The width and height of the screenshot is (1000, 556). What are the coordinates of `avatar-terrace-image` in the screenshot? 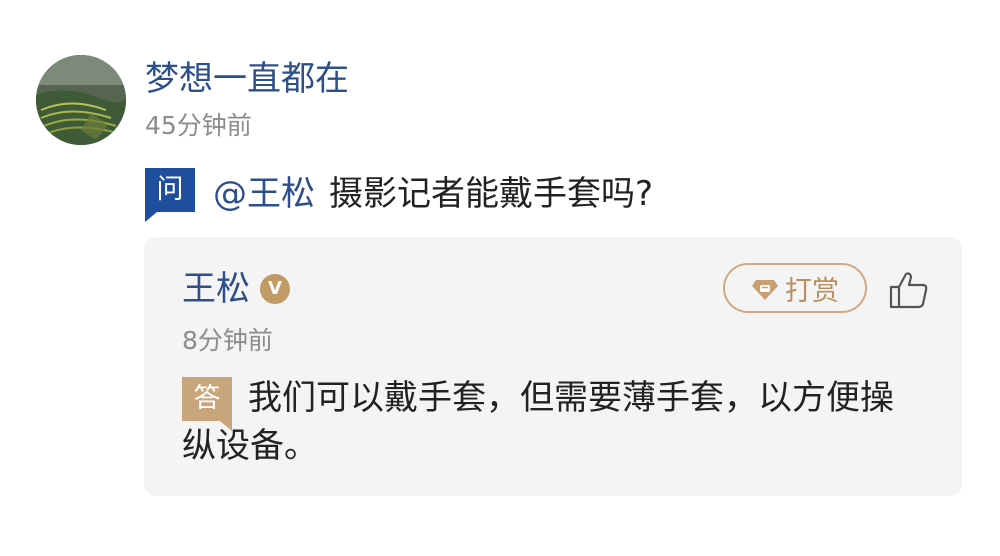 It's located at (81, 100).